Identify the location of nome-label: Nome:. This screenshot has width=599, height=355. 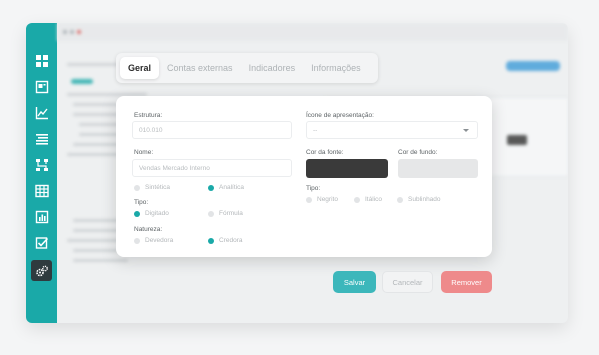
(144, 152).